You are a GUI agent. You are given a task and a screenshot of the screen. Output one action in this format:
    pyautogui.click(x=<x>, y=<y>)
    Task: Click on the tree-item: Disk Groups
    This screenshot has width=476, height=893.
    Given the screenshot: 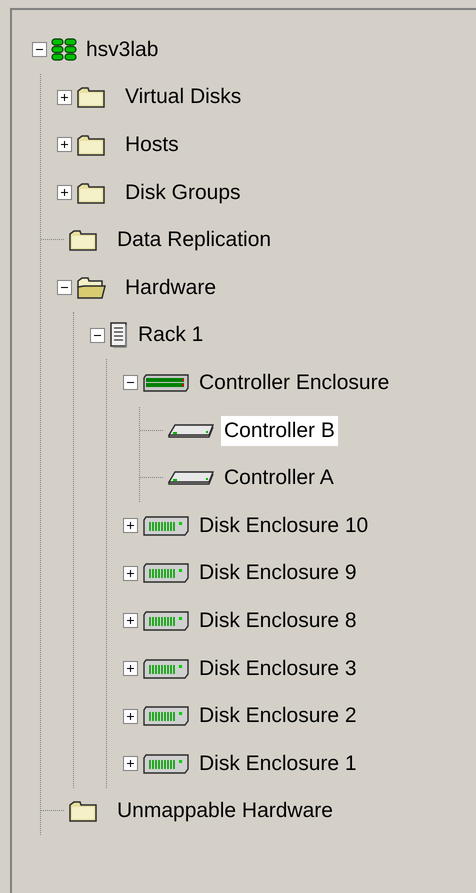 What is the action you would take?
    pyautogui.click(x=183, y=193)
    